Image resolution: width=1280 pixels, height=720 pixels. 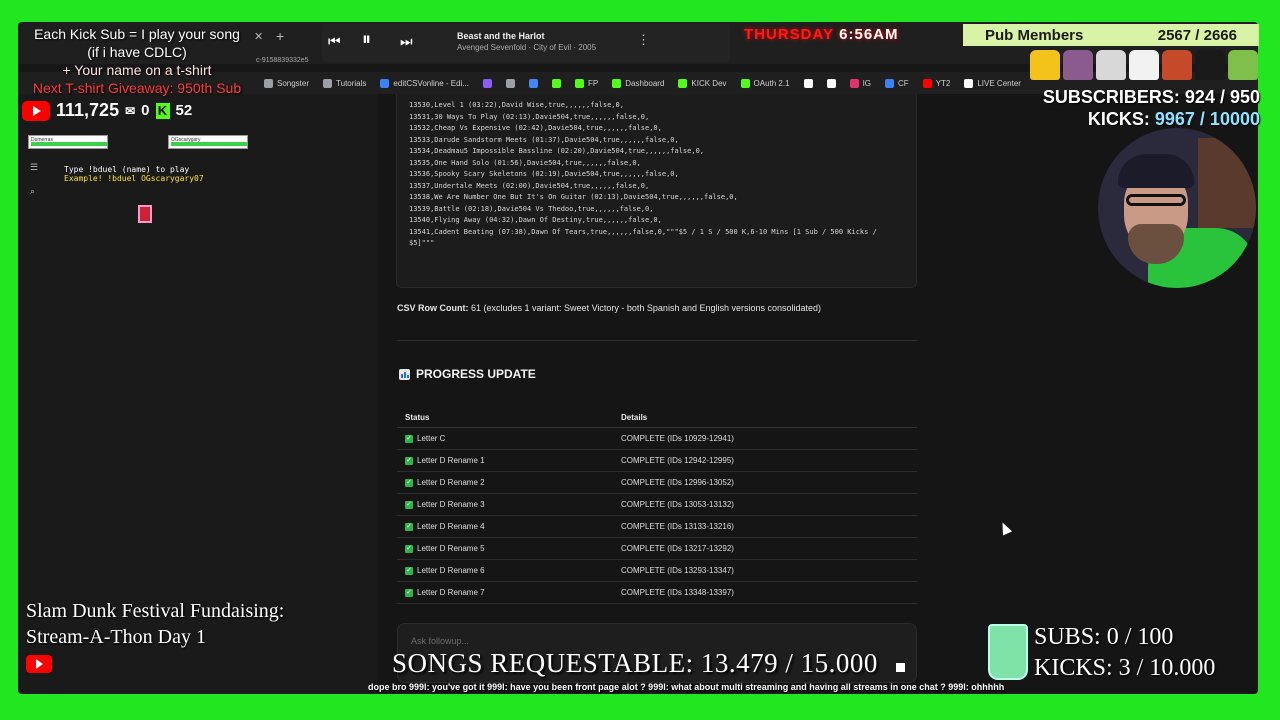 What do you see at coordinates (509, 482) in the screenshot?
I see `status-cell: ✓ Letter D Rename 2` at bounding box center [509, 482].